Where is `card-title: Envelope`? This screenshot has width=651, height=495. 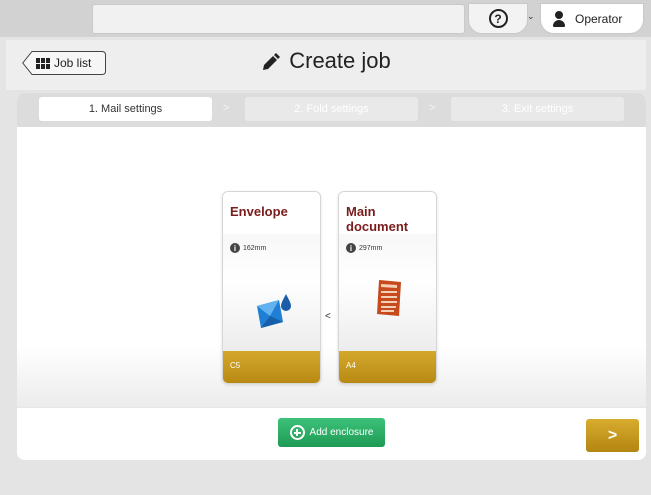
card-title: Envelope is located at coordinates (259, 211).